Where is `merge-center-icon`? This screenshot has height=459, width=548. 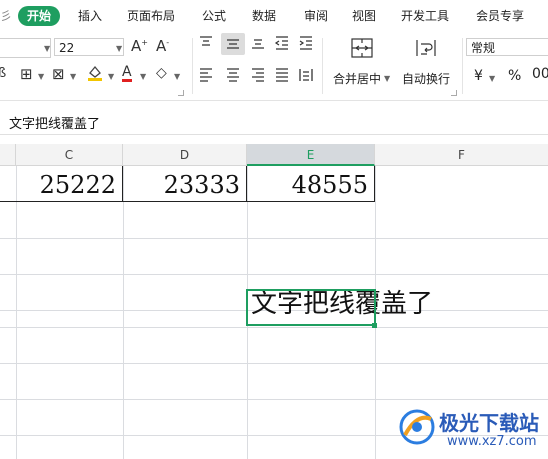 merge-center-icon is located at coordinates (362, 50).